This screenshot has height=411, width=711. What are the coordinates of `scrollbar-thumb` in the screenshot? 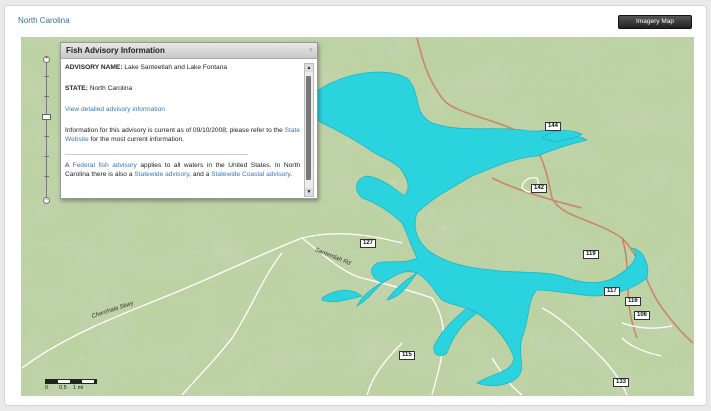 It's located at (308, 128).